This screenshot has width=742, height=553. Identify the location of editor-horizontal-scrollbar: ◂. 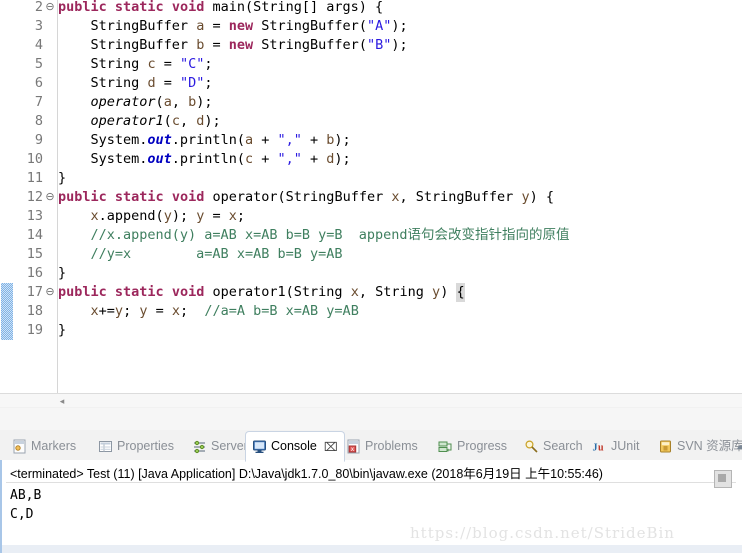
(371, 400).